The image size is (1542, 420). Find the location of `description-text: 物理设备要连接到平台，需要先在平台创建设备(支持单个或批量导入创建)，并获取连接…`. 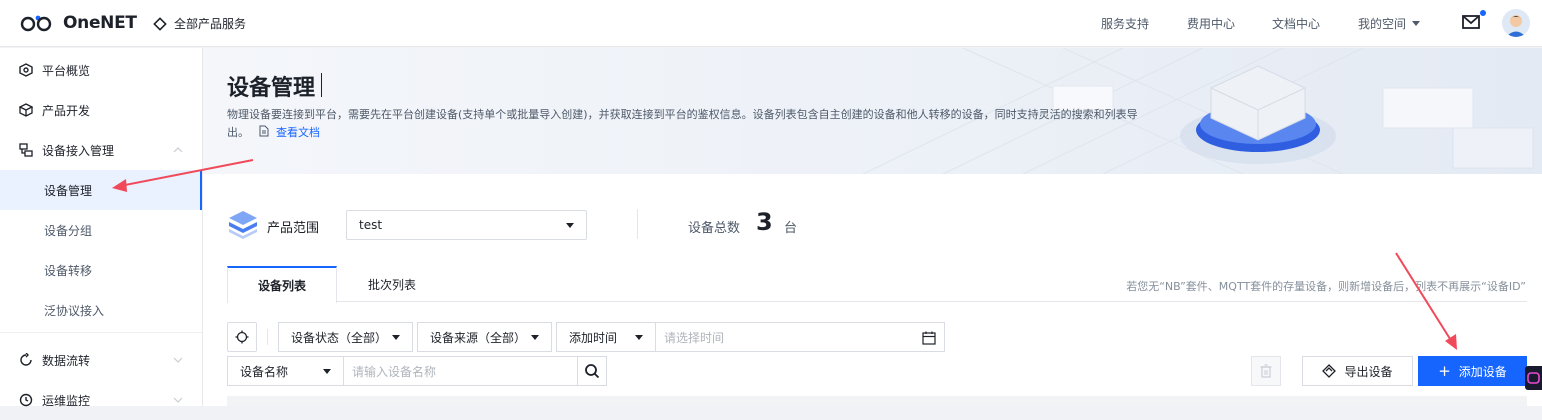

description-text: 物理设备要连接到平台，需要先在平台创建设备(支持单个或批量导入创建)，并获取连接… is located at coordinates (682, 123).